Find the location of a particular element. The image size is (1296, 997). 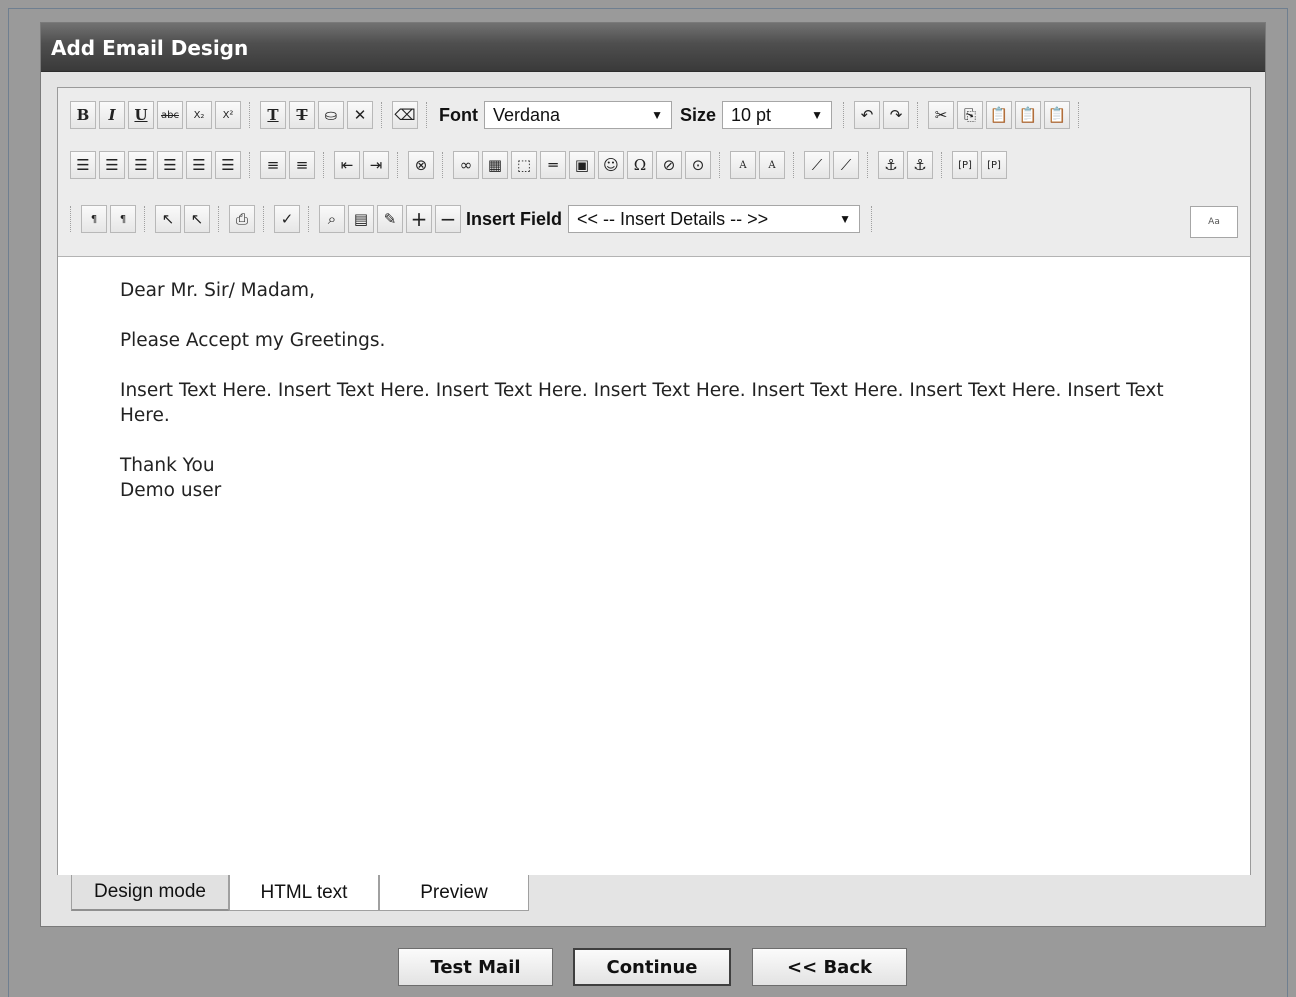

bold-button: B is located at coordinates (83, 115).